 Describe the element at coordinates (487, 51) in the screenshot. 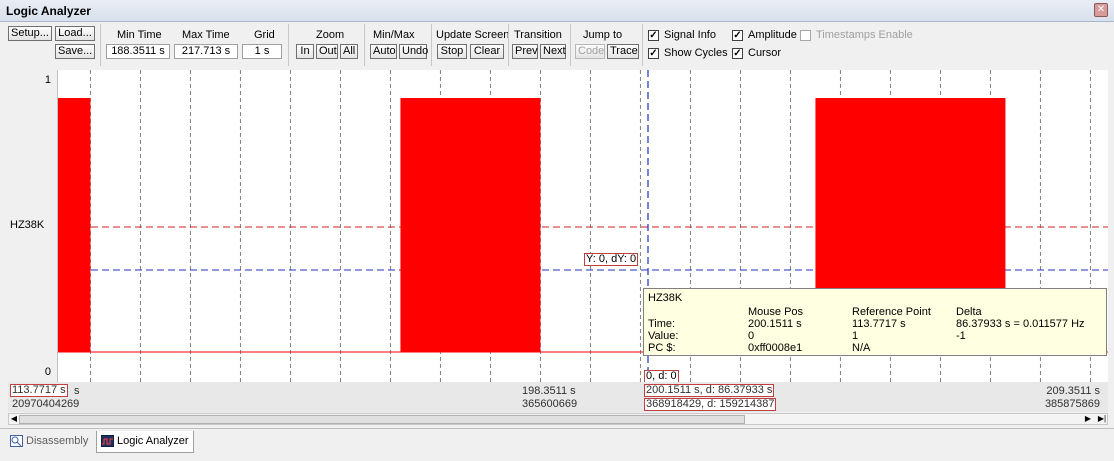

I see `update-clear-button: Clear` at that location.